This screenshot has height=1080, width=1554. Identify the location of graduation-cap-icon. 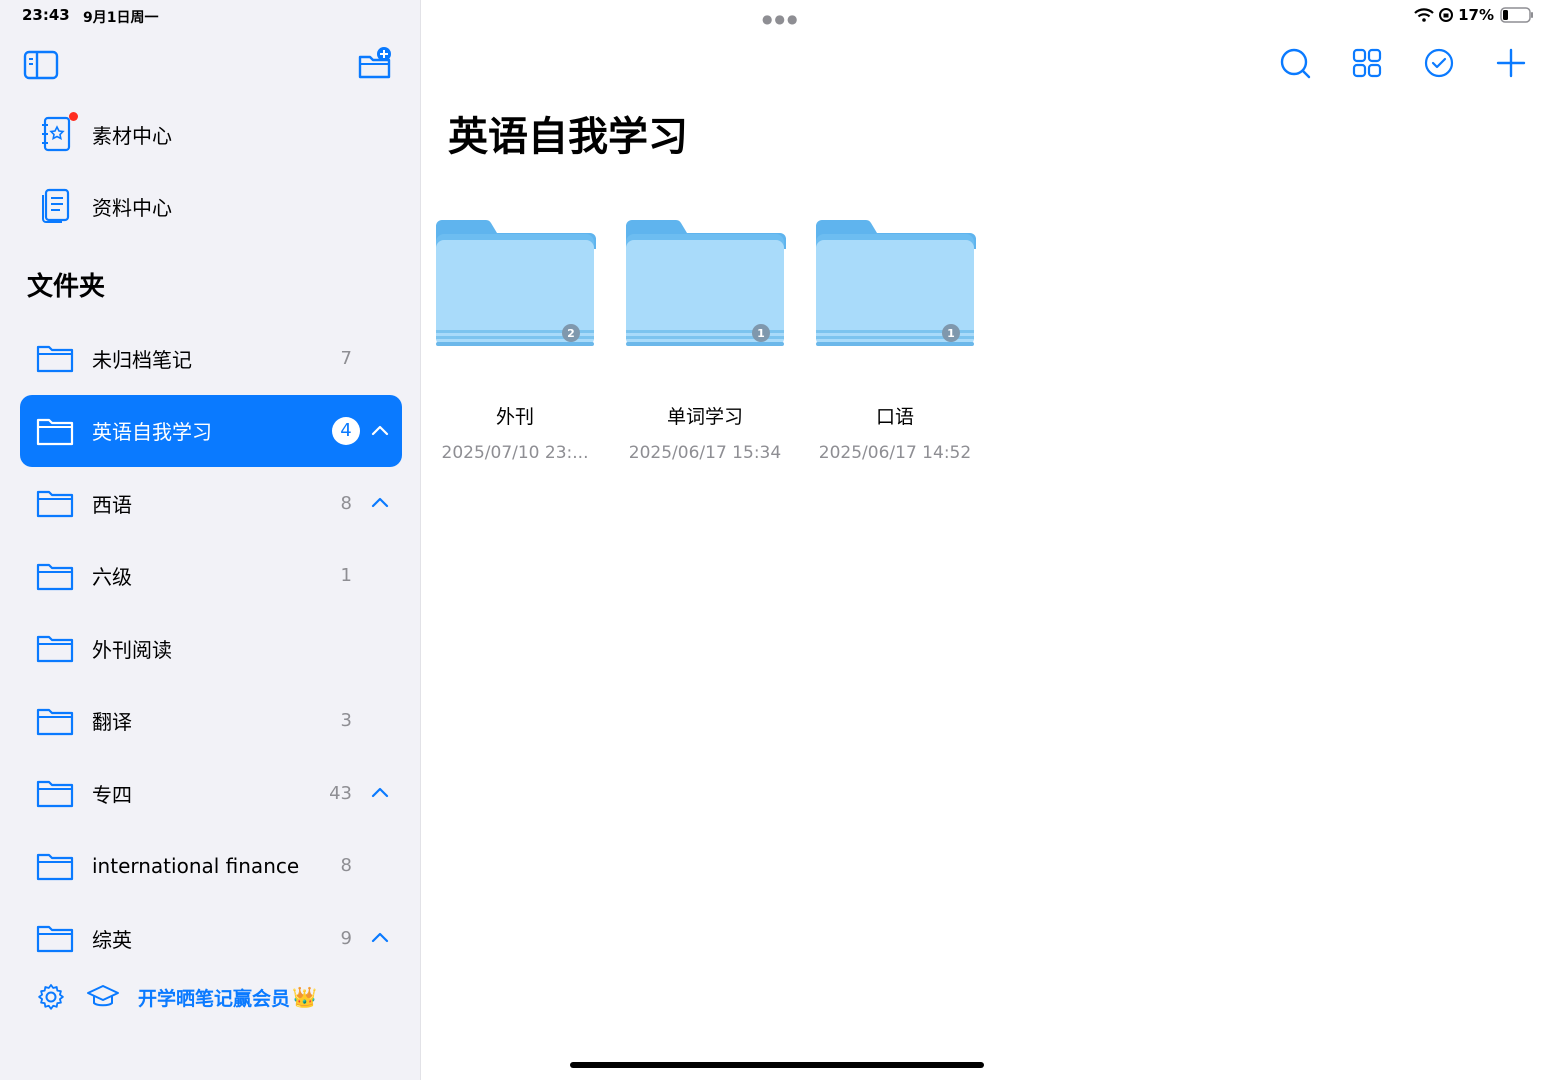
(103, 997).